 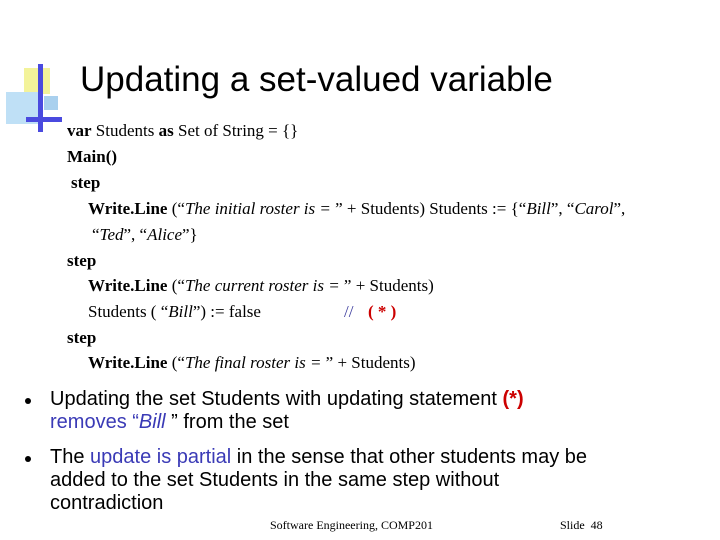 I want to click on code-text: Set of String = {}, so click(x=236, y=130).